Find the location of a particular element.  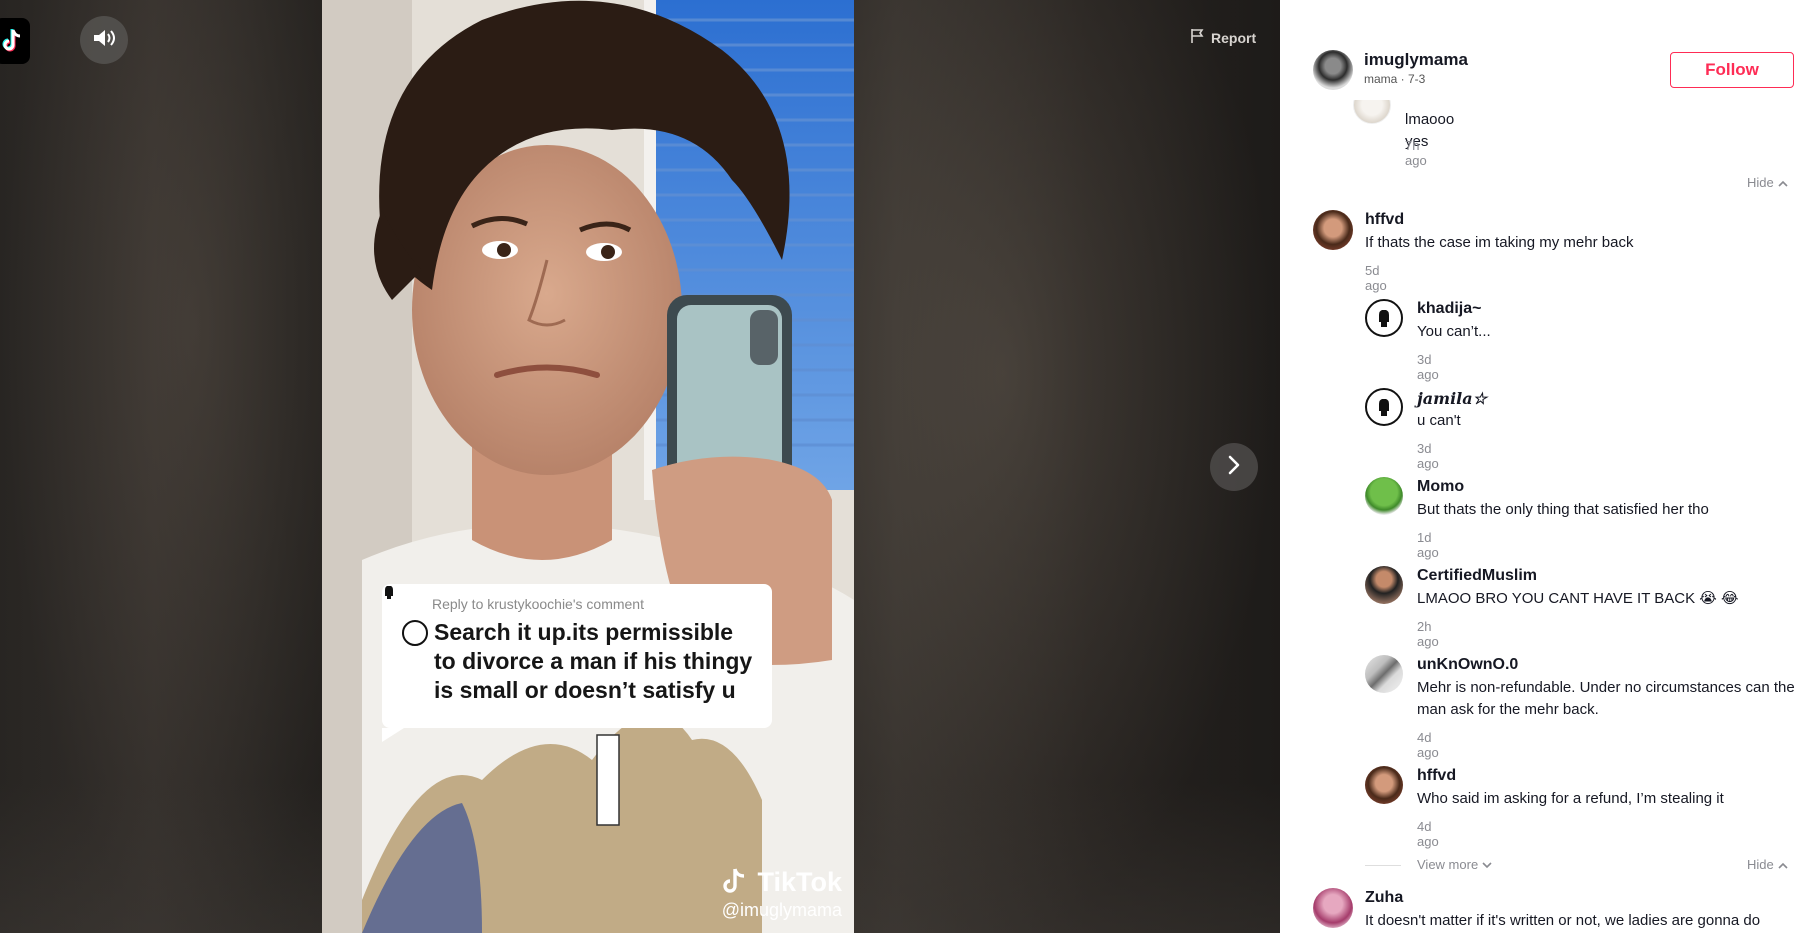

comment-username: Momo is located at coordinates (1440, 487).